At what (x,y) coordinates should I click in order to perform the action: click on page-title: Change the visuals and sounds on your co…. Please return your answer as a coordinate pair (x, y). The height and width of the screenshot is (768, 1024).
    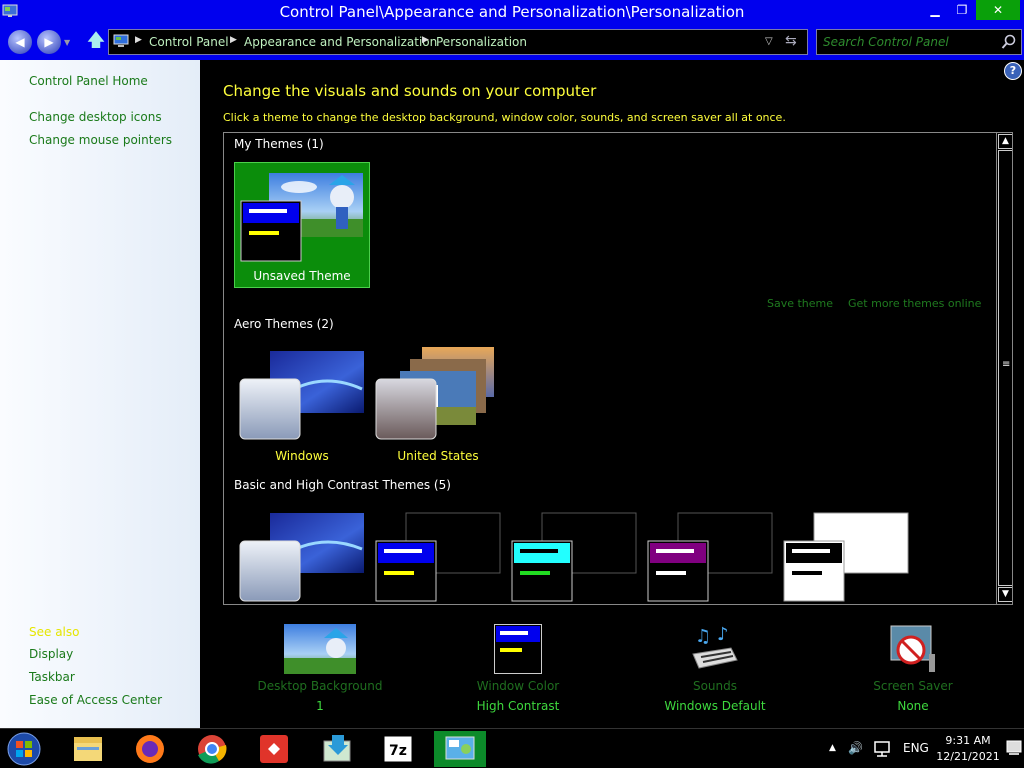
    Looking at the image, I should click on (410, 91).